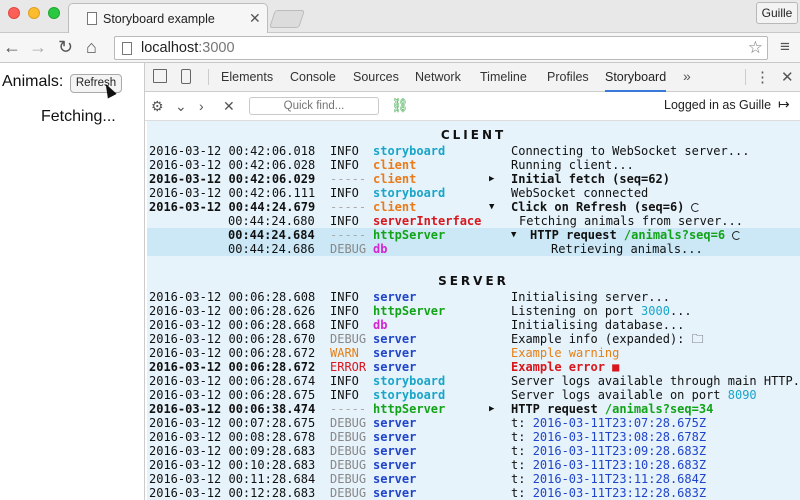 This screenshot has height=500, width=800. I want to click on log-timestamp: 2016-03-12 00:11:28.684, so click(232, 479).